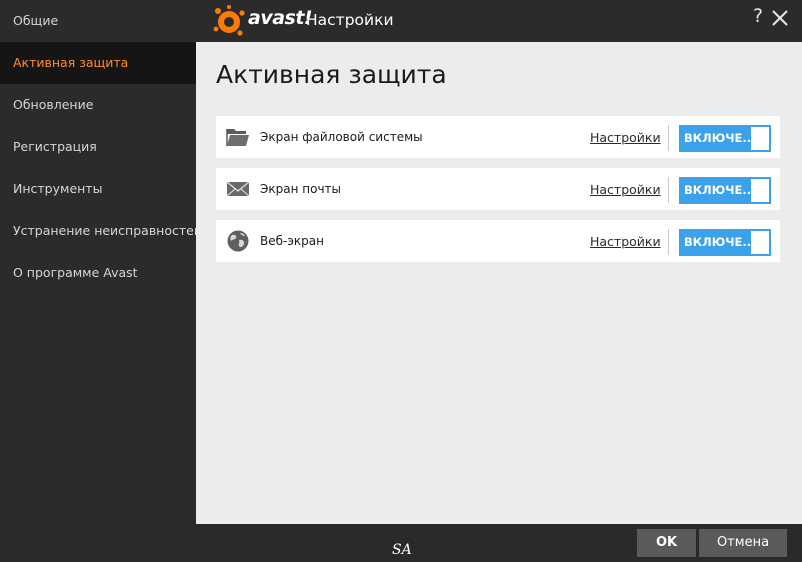  Describe the element at coordinates (98, 63) in the screenshot. I see `sidebar-item-active-protection: Активная защита` at that location.